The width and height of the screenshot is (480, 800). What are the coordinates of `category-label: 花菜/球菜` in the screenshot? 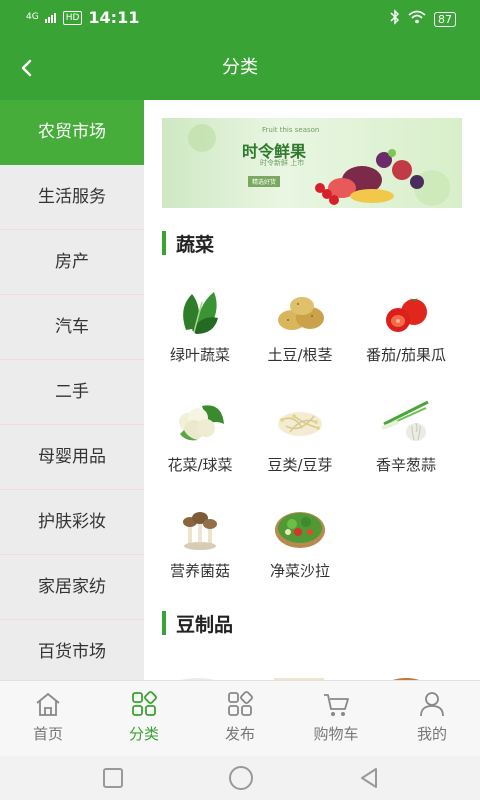 It's located at (200, 465).